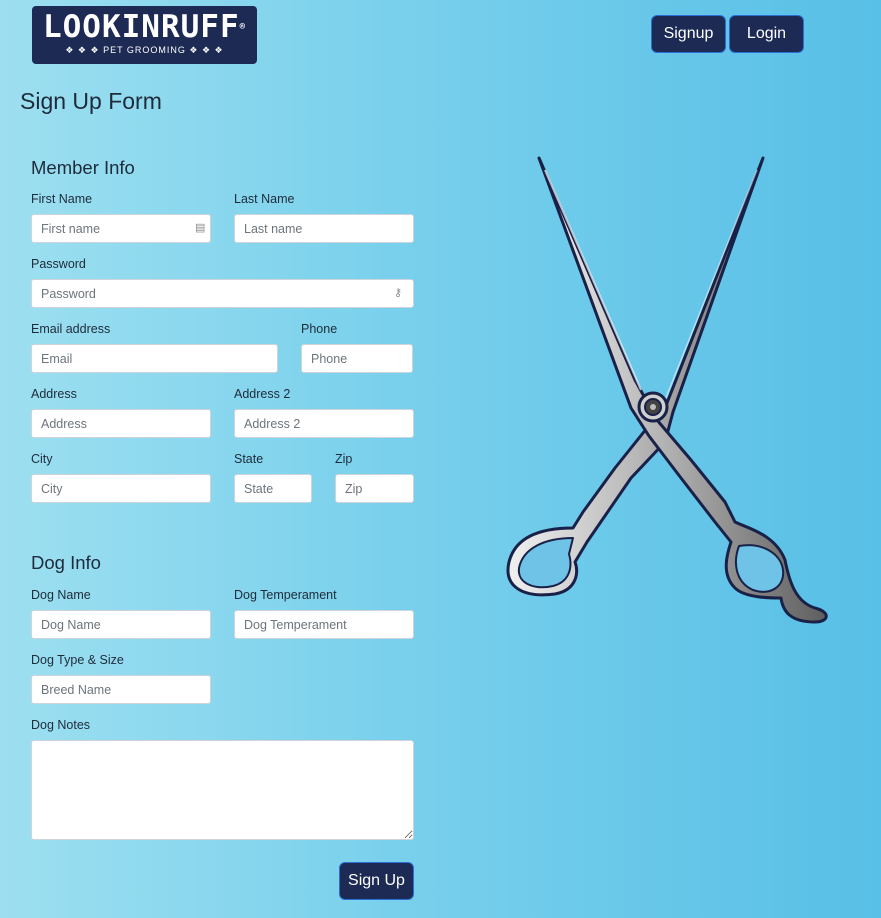 This screenshot has height=918, width=881. I want to click on last-name-label: Last Name, so click(264, 199).